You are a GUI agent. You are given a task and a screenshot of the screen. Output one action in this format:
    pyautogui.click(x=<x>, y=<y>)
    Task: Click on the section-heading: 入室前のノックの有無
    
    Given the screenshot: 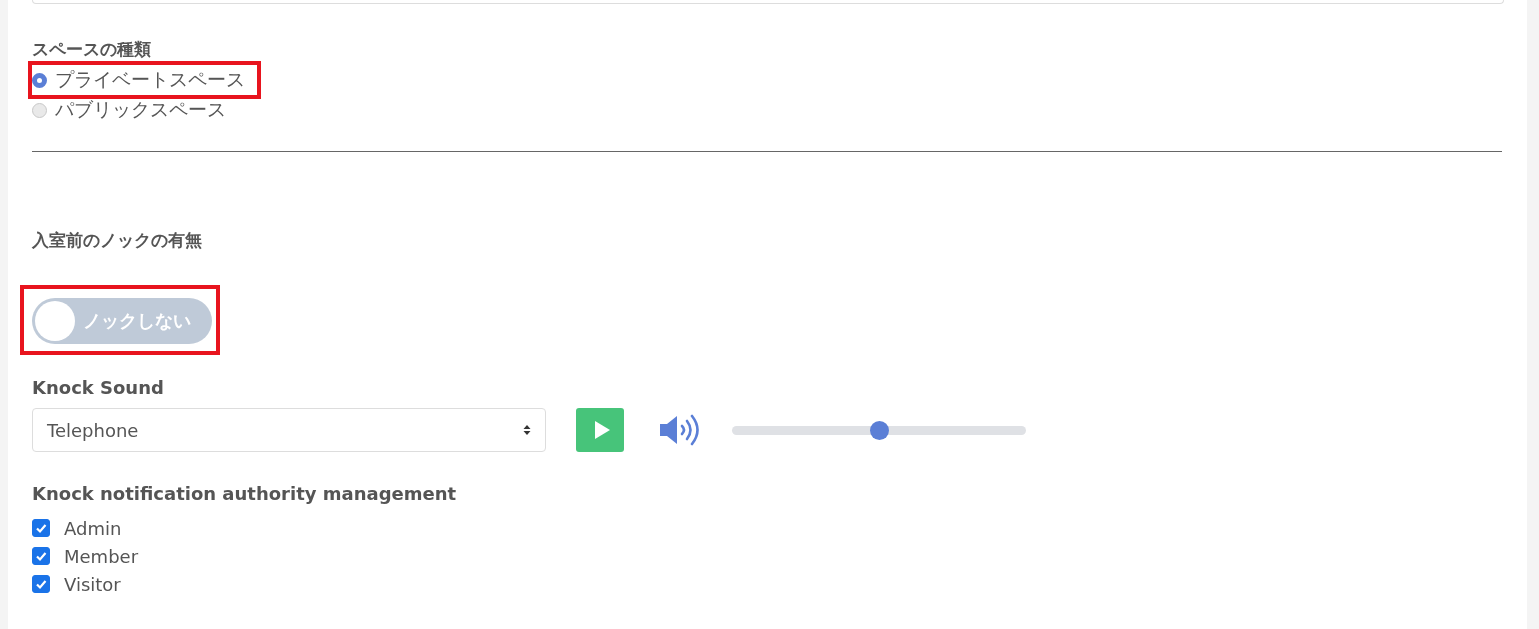 What is the action you would take?
    pyautogui.click(x=117, y=240)
    